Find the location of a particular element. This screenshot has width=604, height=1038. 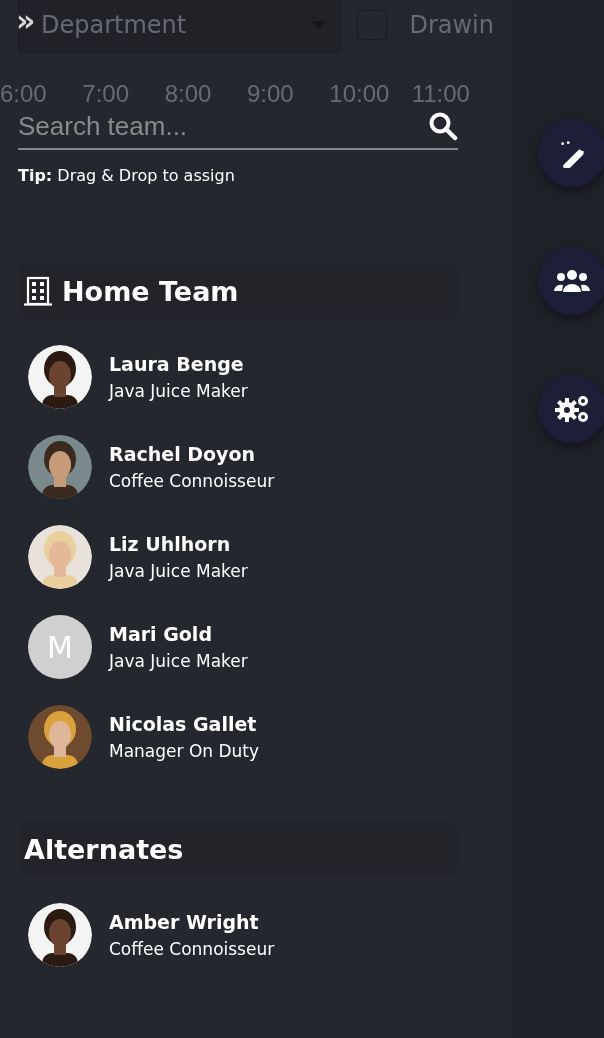

expand-icon: » is located at coordinates (26, 21).